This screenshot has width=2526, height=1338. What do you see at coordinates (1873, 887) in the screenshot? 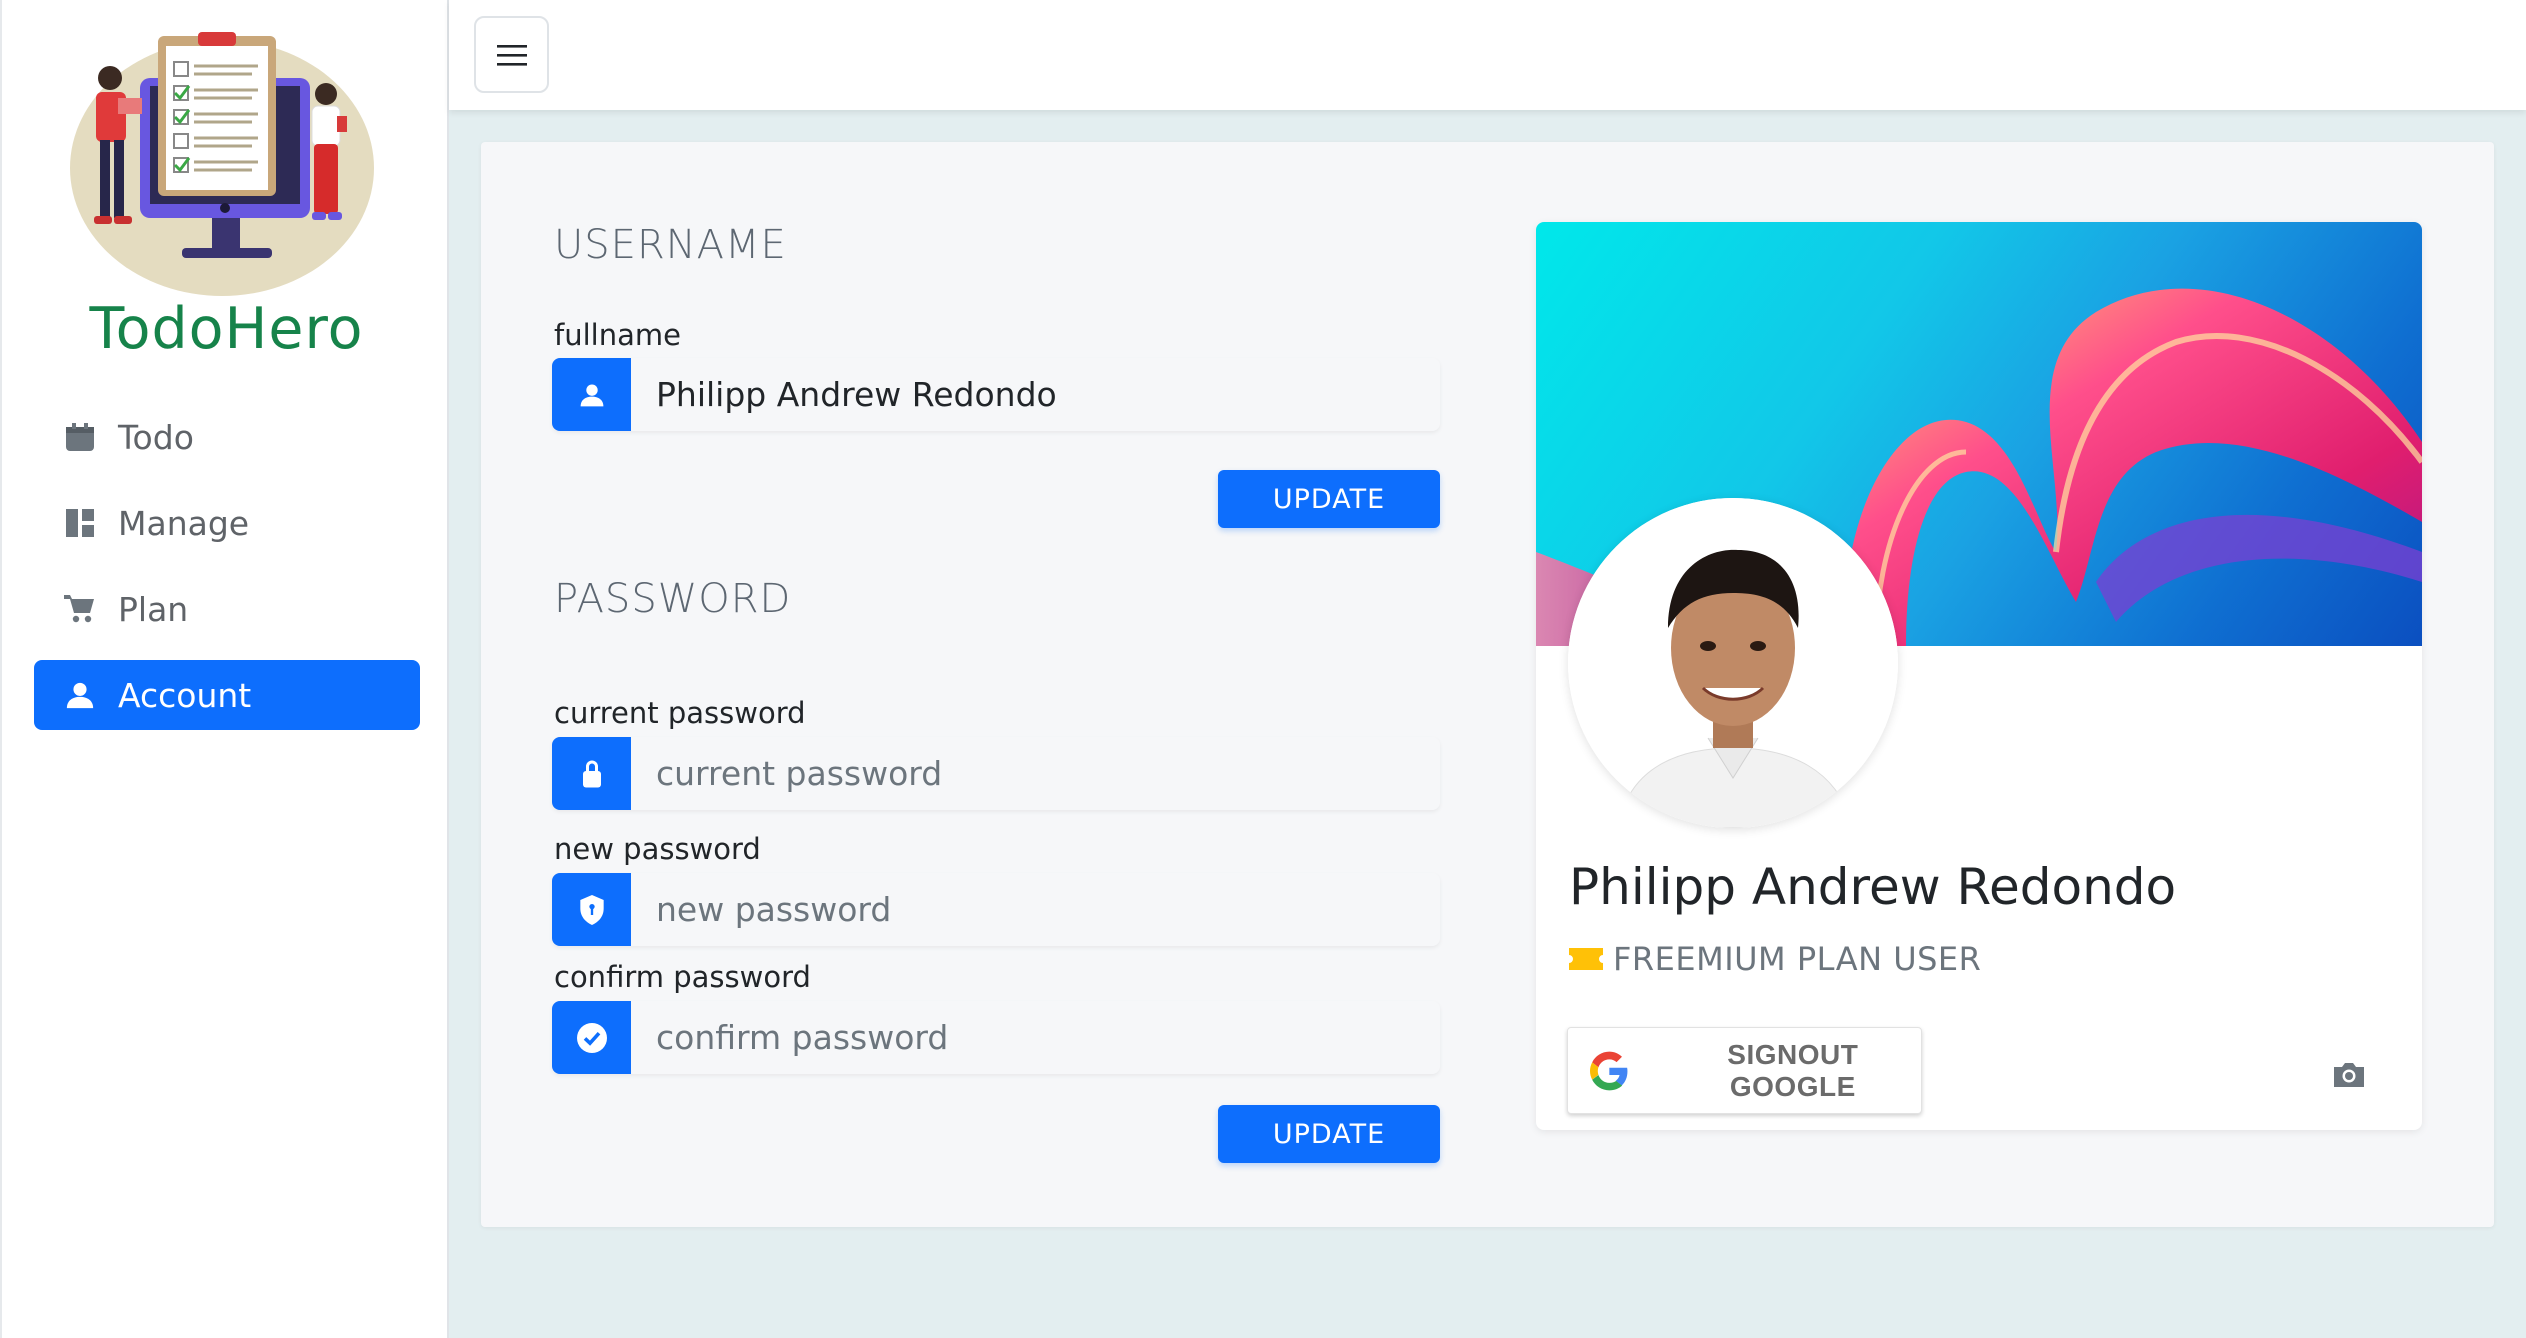
I see `profile-name: Philipp Andrew Redondo` at bounding box center [1873, 887].